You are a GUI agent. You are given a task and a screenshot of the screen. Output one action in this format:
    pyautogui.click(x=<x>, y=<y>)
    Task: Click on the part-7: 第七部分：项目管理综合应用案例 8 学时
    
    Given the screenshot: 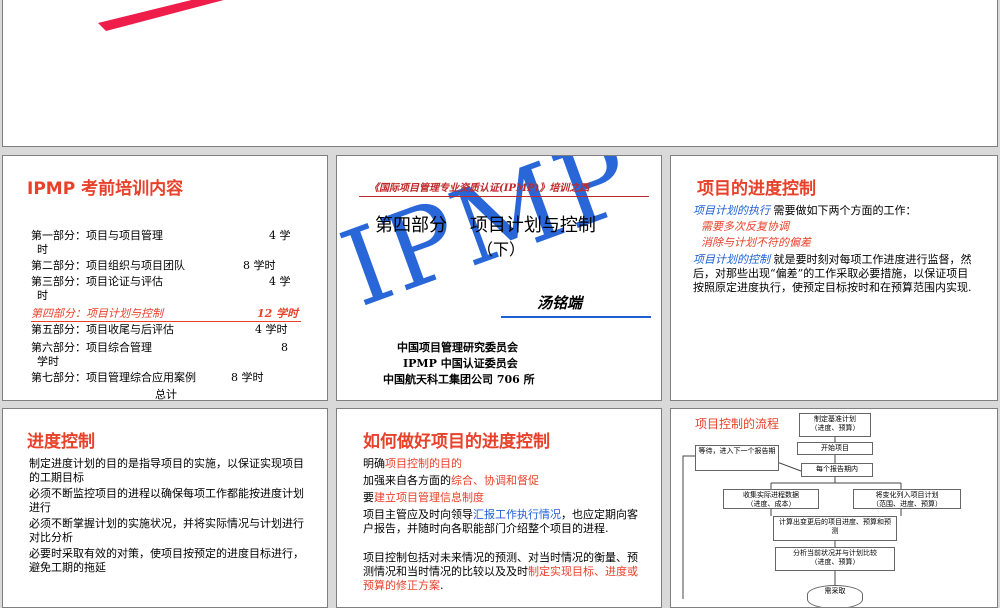 What is the action you would take?
    pyautogui.click(x=147, y=377)
    